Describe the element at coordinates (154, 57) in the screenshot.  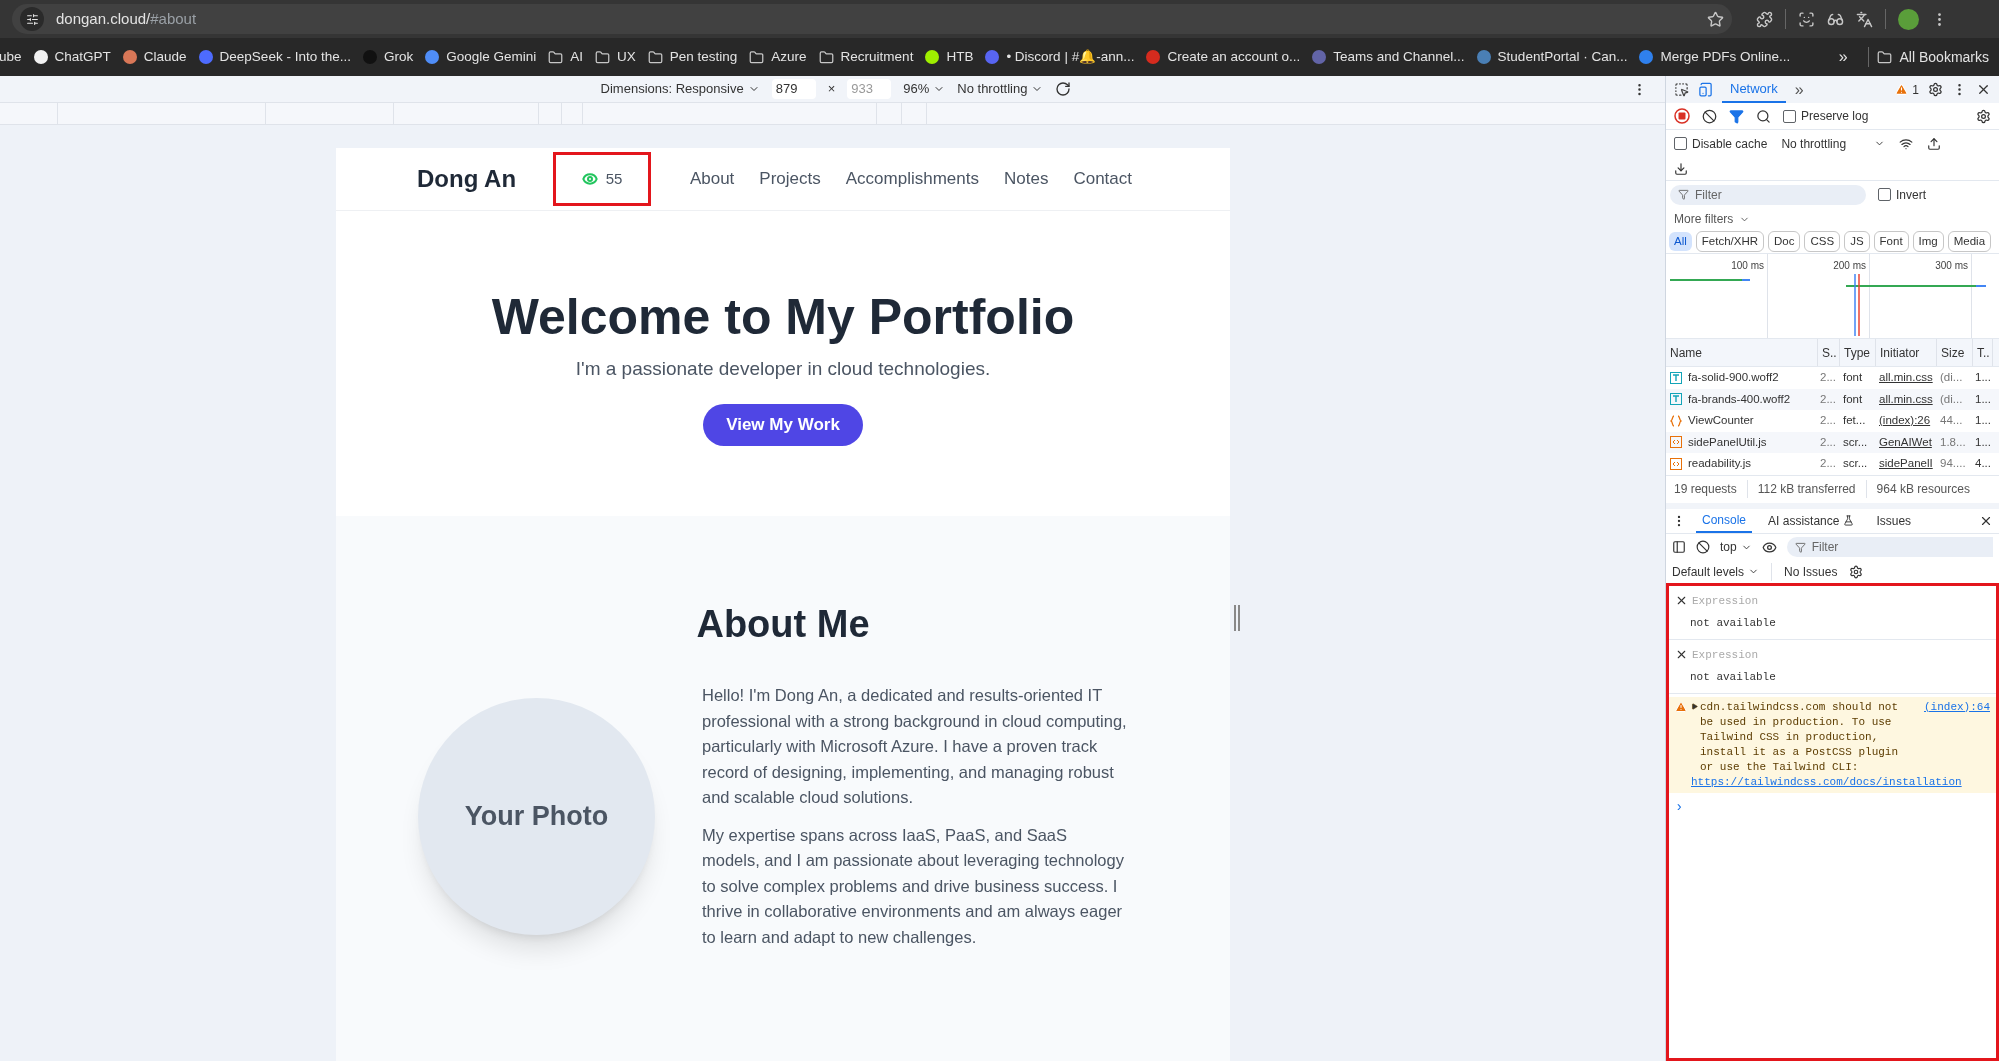
I see `bookmark: Claude` at that location.